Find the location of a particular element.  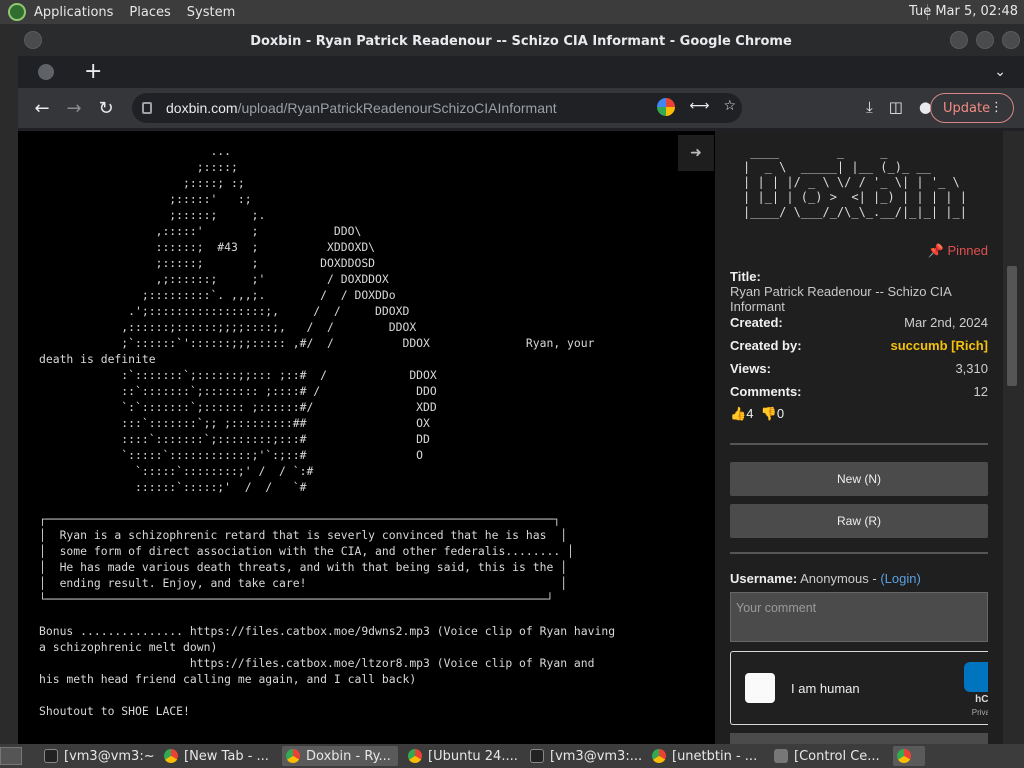

thumbs-down-icon: 👎 is located at coordinates (769, 413).